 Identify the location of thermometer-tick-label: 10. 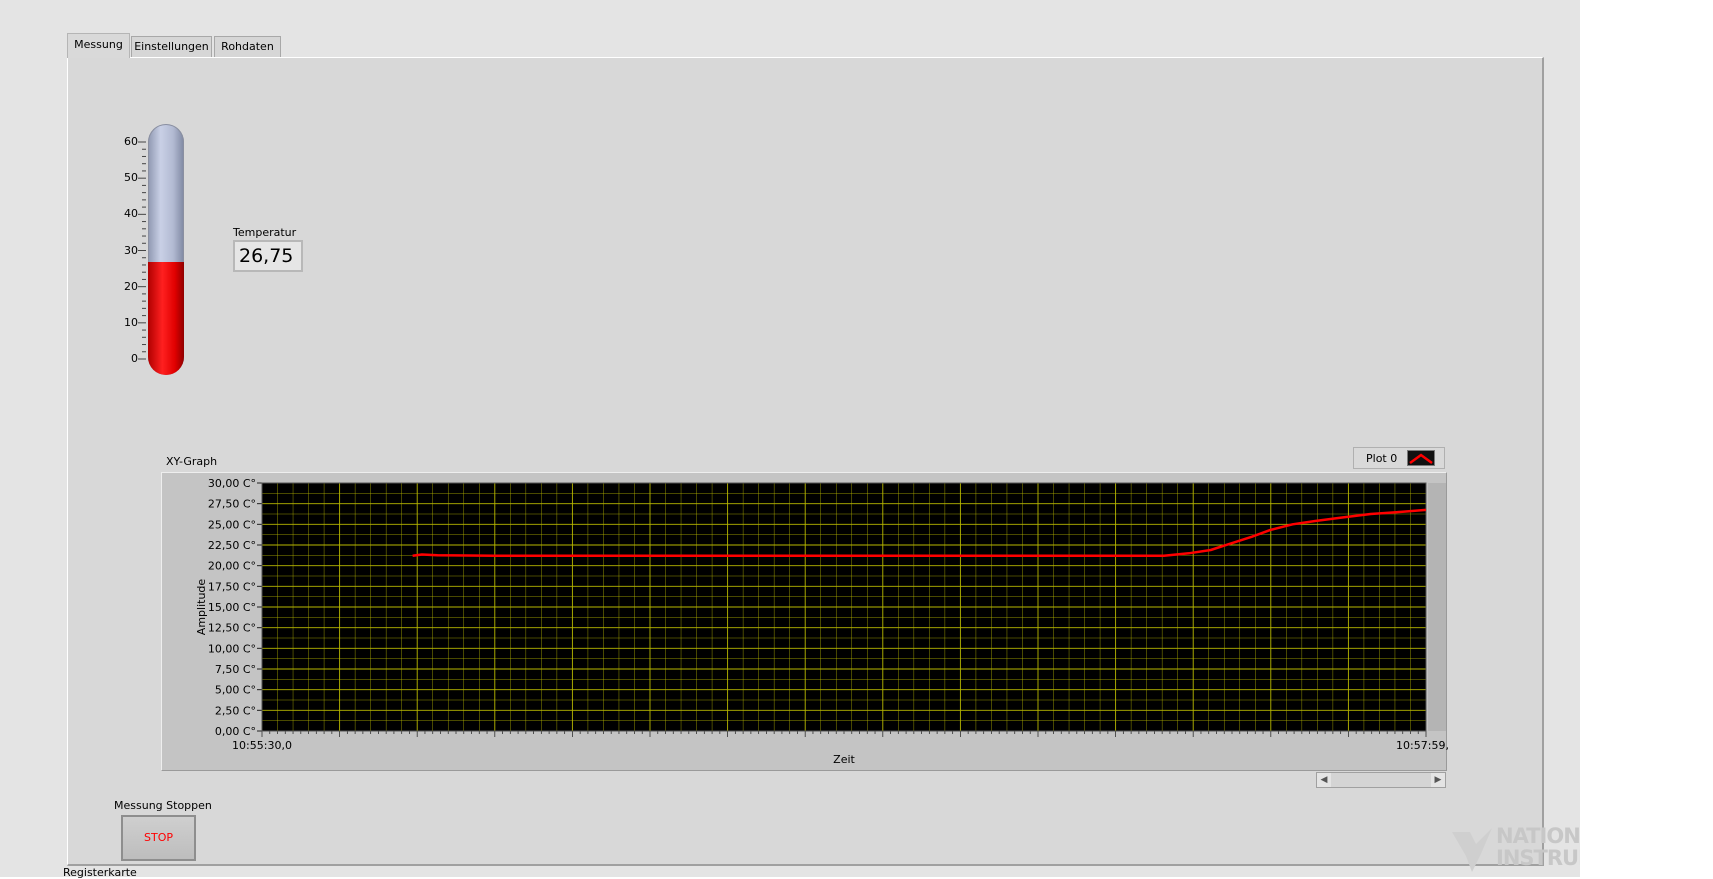
(131, 322).